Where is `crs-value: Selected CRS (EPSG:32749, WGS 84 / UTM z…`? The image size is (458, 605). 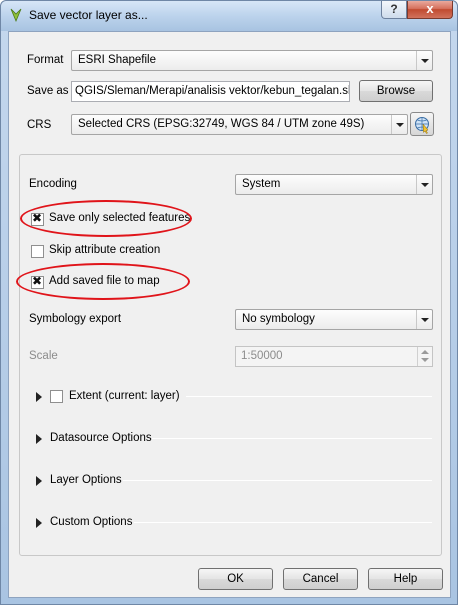
crs-value: Selected CRS (EPSG:32749, WGS 84 / UTM z… is located at coordinates (221, 124).